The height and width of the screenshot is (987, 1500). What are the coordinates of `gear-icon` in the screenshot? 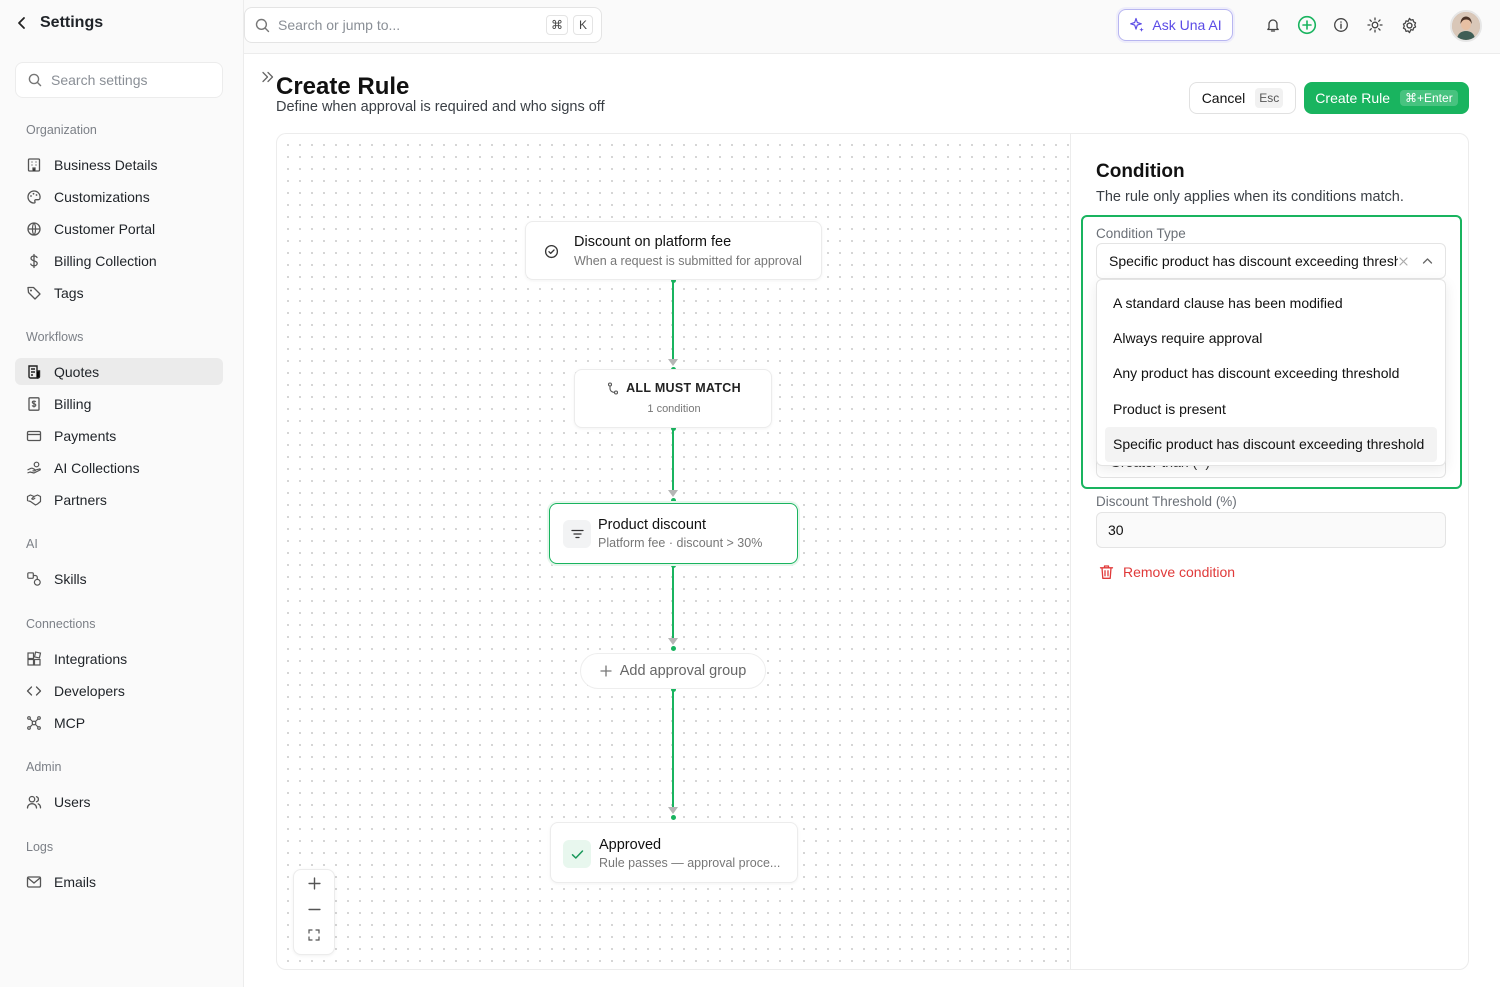 It's located at (1409, 25).